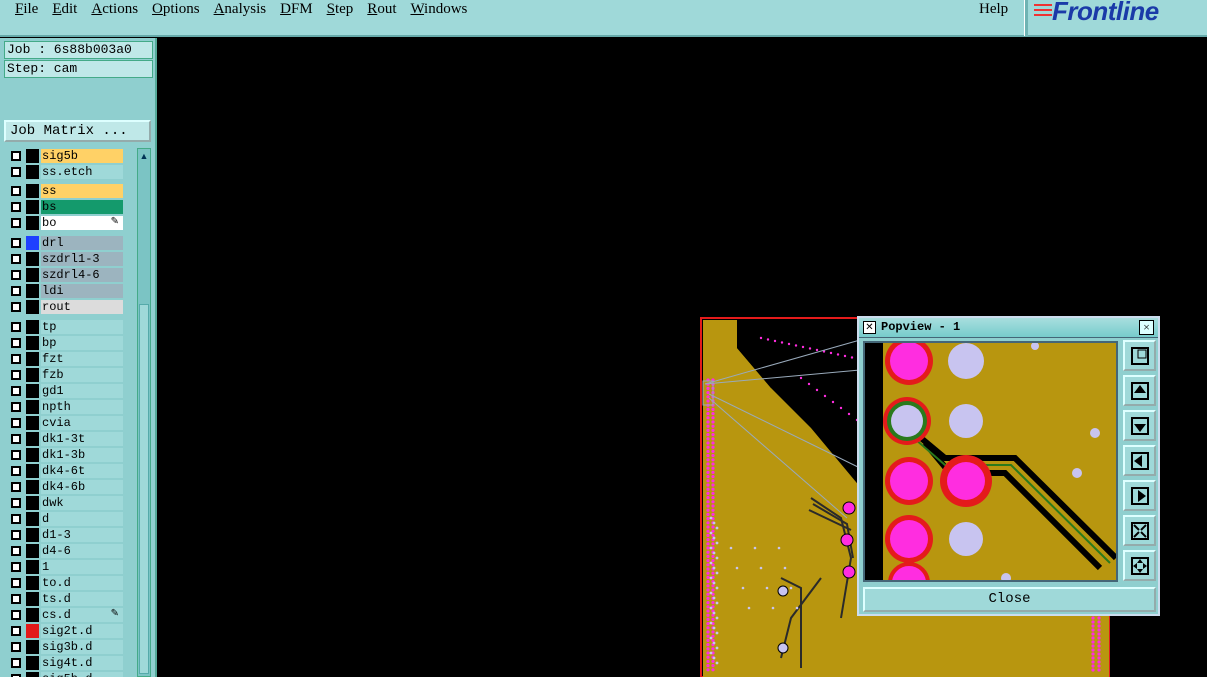  Describe the element at coordinates (144, 156) in the screenshot. I see `scroll-up-icon: ▲` at that location.